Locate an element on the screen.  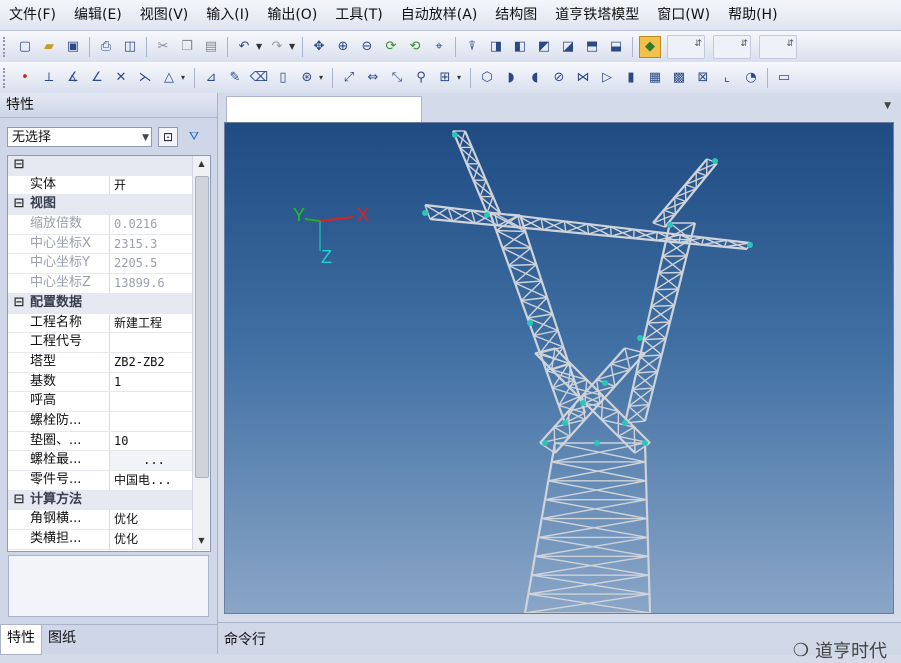
point-icon: • is located at coordinates (25, 78).